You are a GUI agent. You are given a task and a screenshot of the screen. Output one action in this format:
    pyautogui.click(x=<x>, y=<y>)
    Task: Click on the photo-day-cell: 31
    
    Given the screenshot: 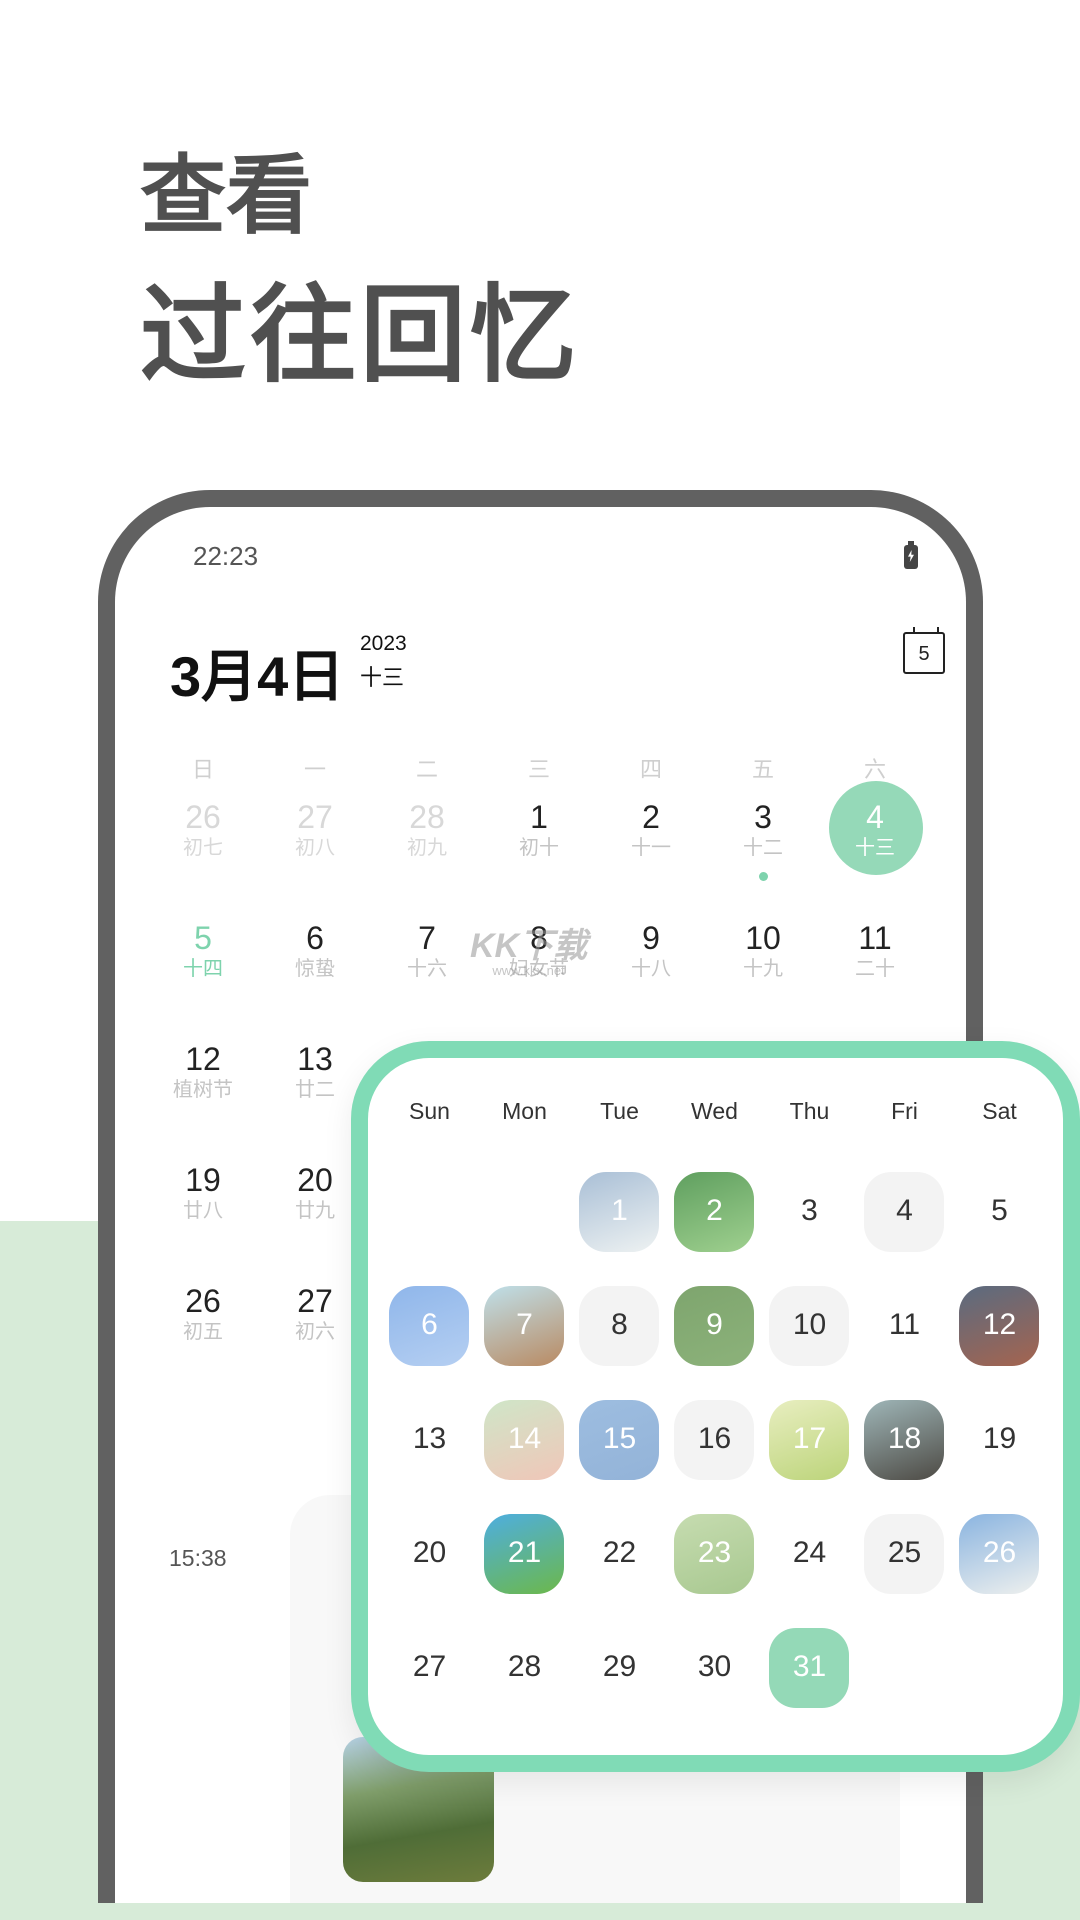 What is the action you would take?
    pyautogui.click(x=809, y=1683)
    